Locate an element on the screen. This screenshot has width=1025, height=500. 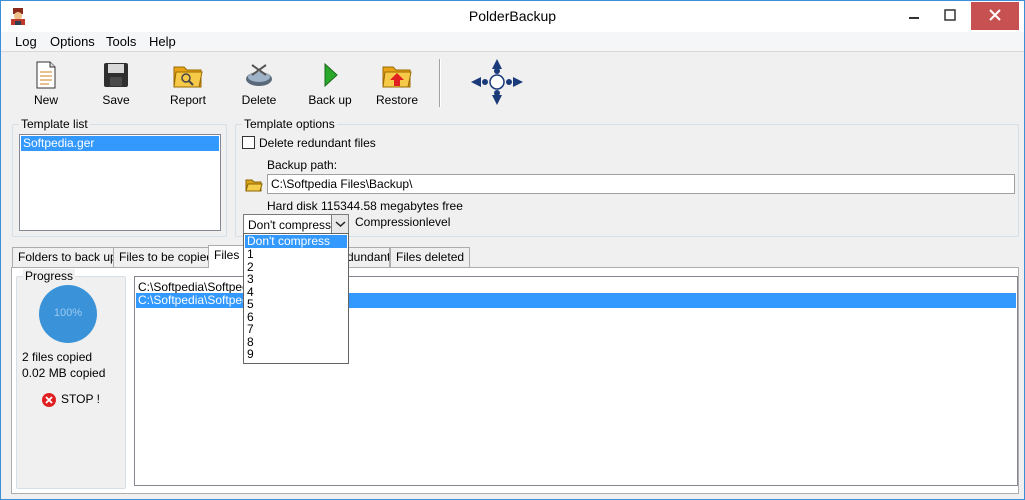
dropdown-option-3: 3 is located at coordinates (296, 279).